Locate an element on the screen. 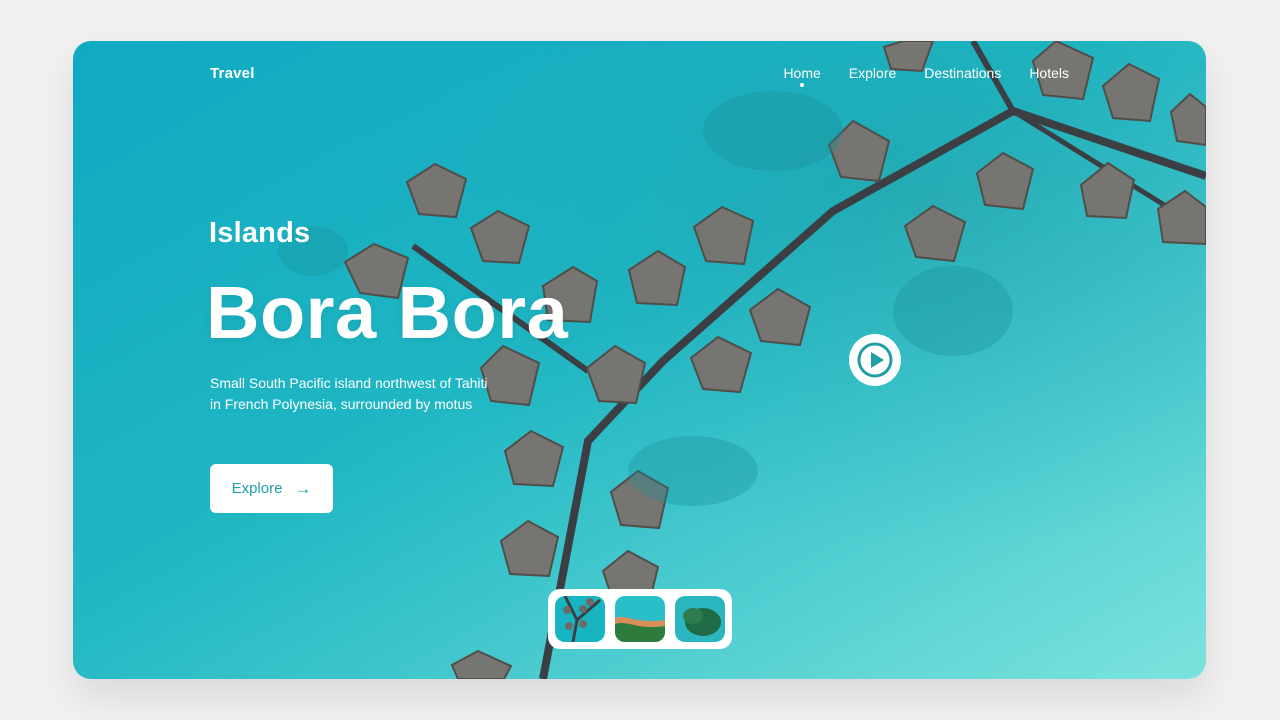 The image size is (1280, 720). gallery-thumbnails is located at coordinates (640, 619).